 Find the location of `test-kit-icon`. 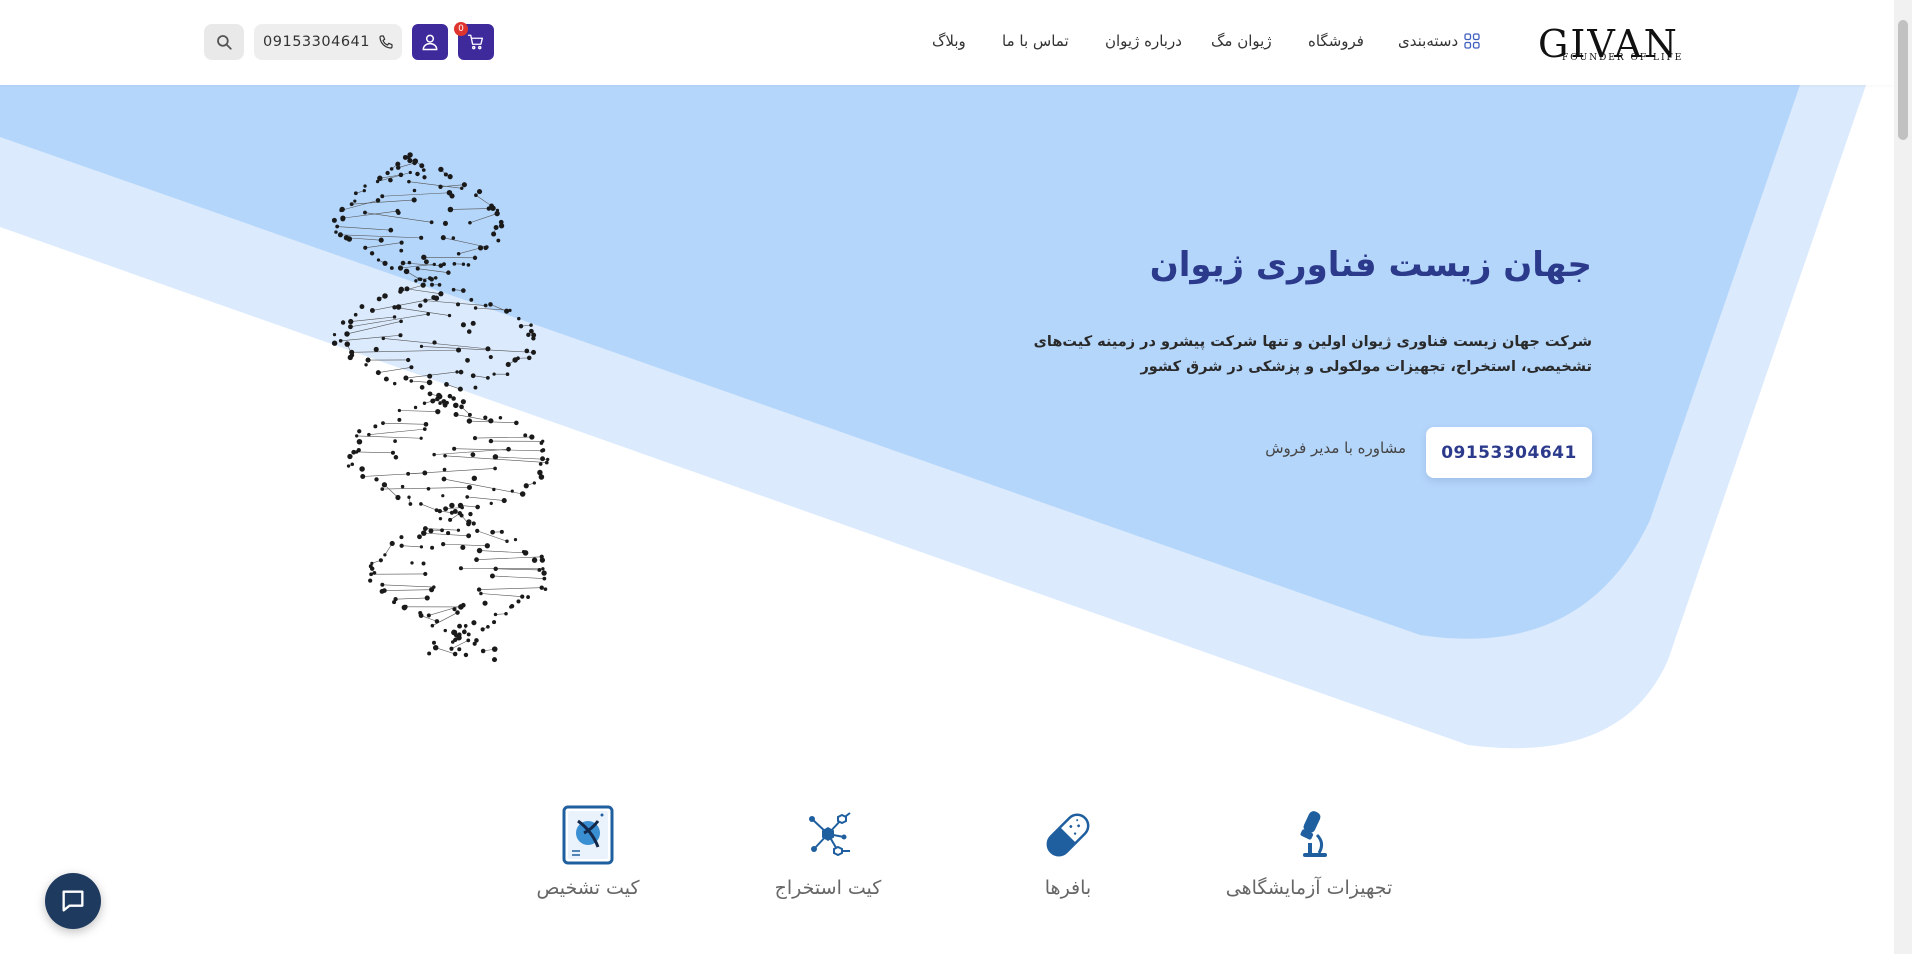

test-kit-icon is located at coordinates (588, 835).